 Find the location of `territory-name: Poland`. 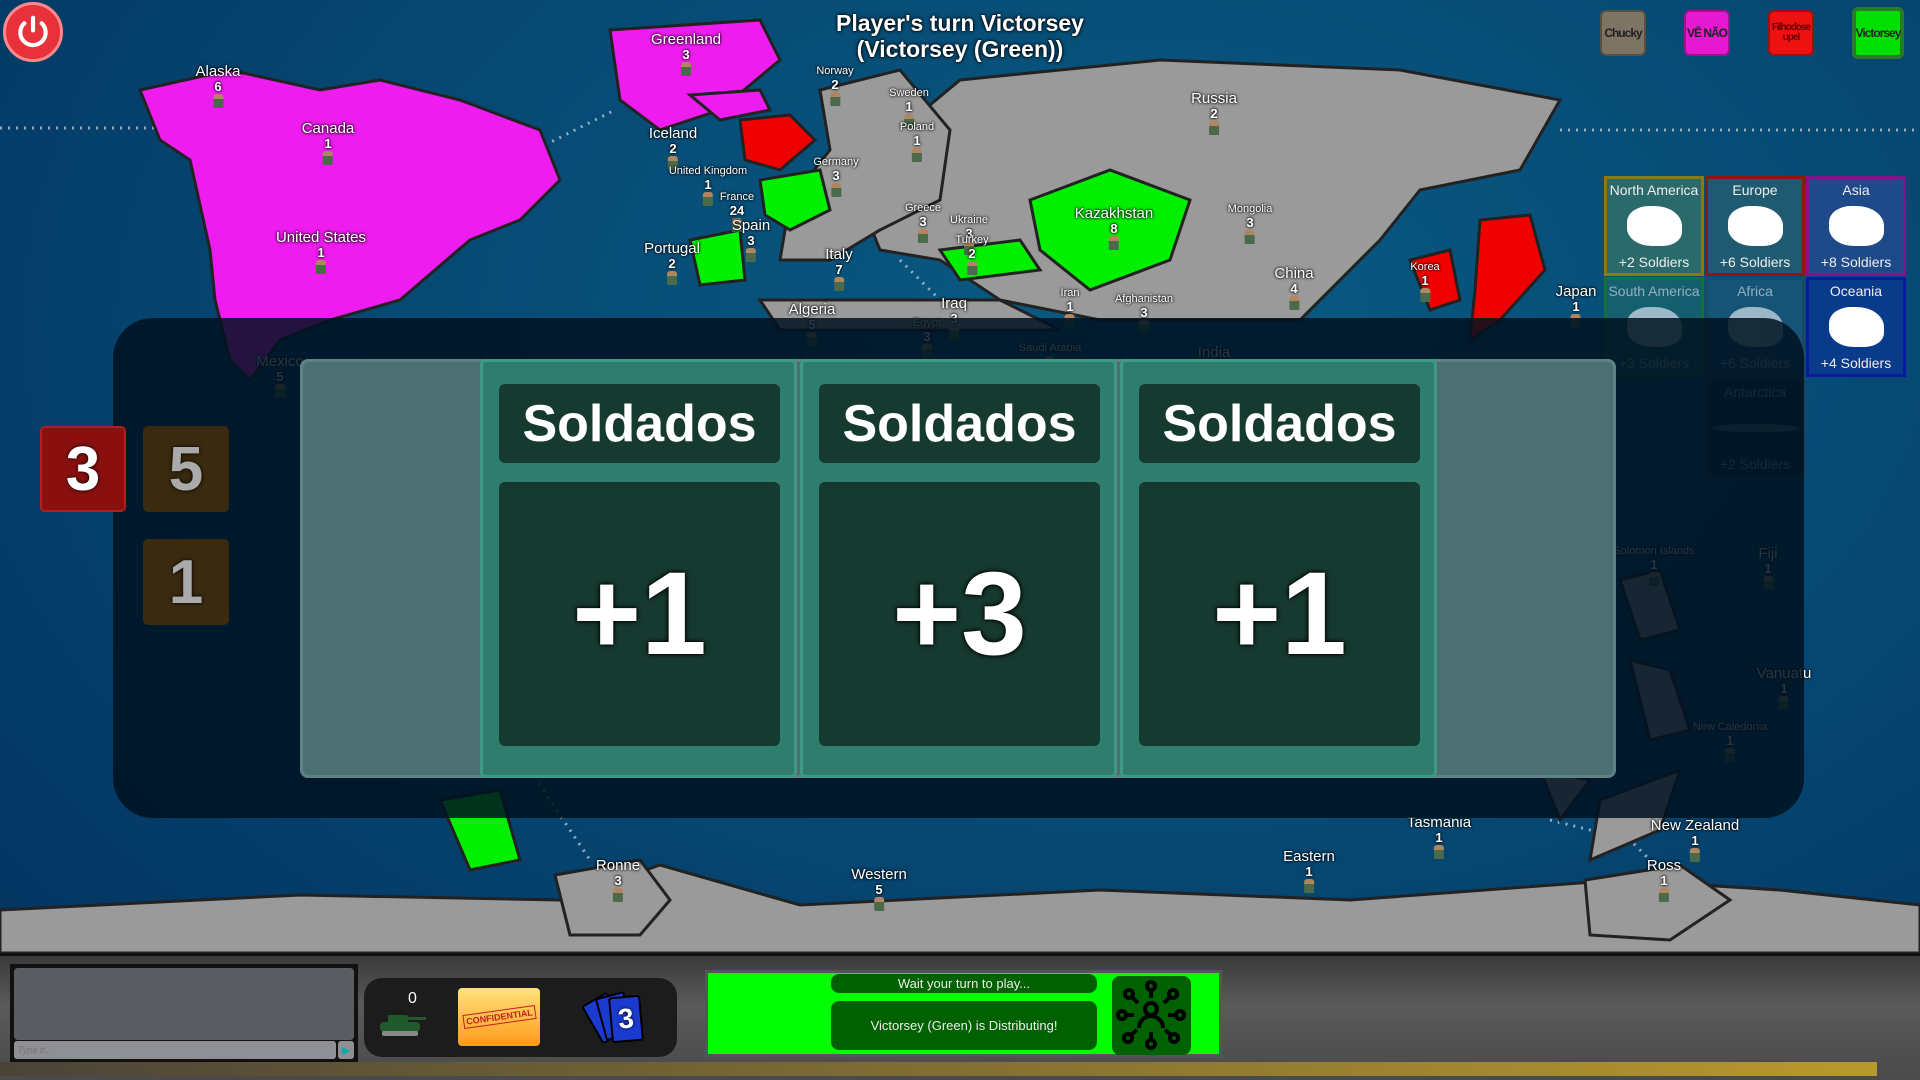

territory-name: Poland is located at coordinates (917, 127).